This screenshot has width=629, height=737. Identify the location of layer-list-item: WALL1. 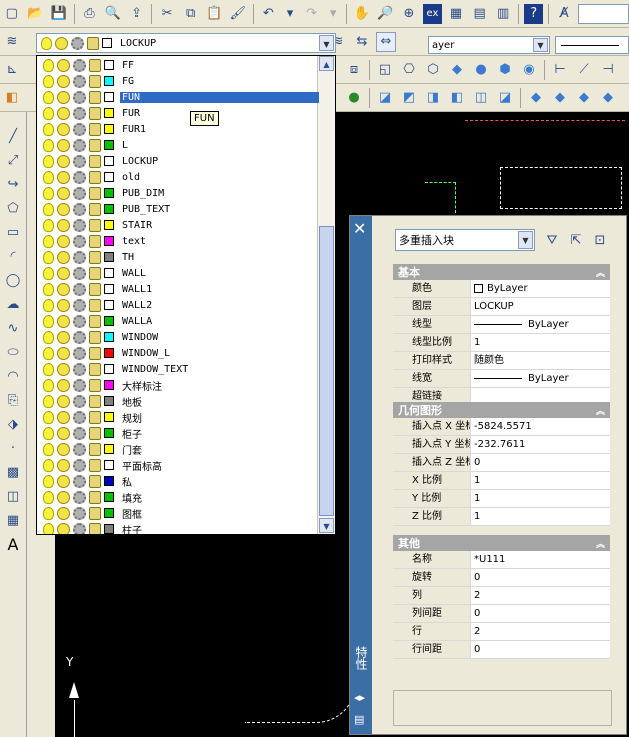
(178, 289).